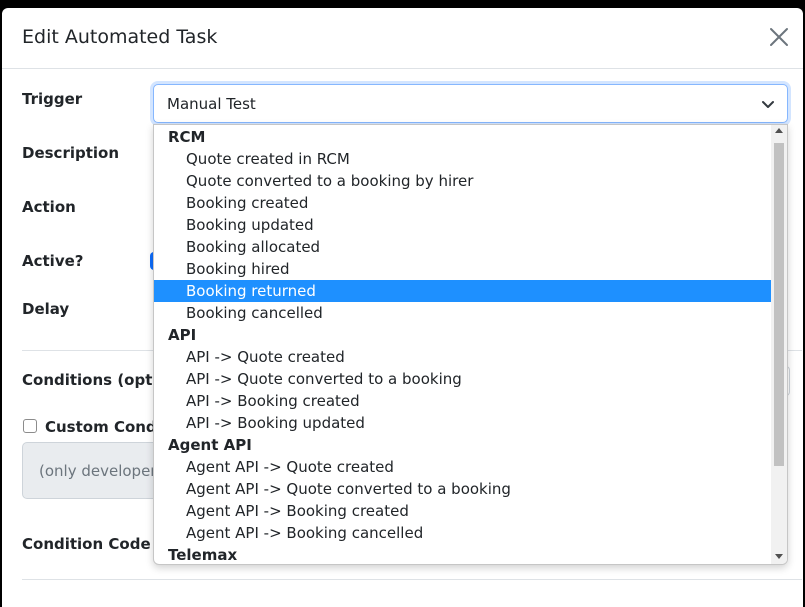  I want to click on option-agent-api-booking-cancelled: Agent API -> Booking cancelled, so click(462, 533).